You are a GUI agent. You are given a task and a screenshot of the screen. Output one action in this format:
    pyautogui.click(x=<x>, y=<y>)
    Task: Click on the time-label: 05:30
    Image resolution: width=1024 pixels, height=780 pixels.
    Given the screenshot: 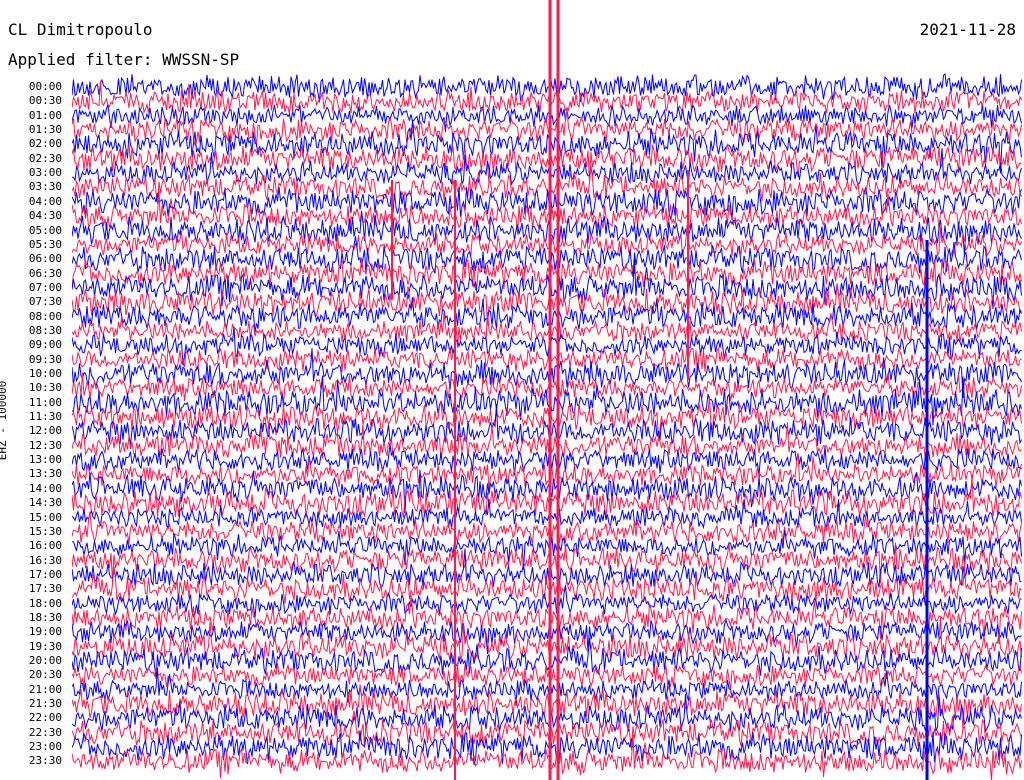 What is the action you would take?
    pyautogui.click(x=45, y=244)
    